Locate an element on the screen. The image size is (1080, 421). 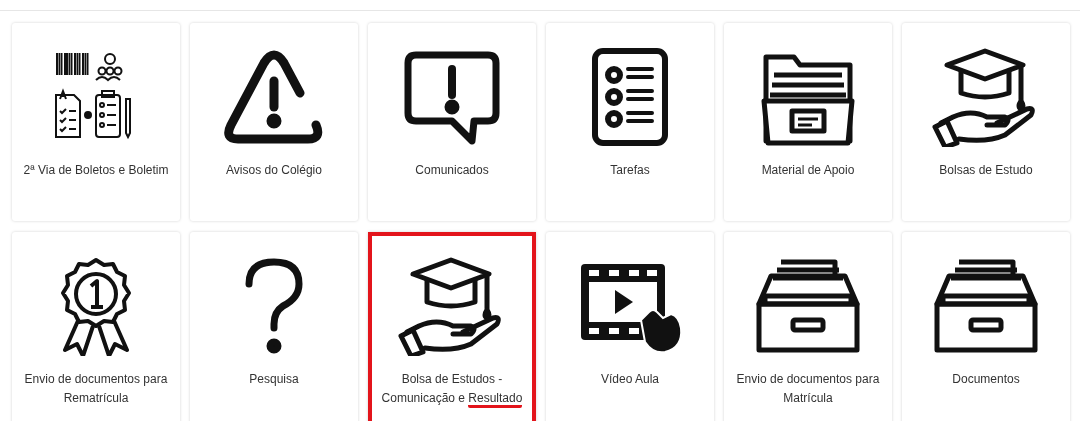
menu-tile: Bolsa de Estudos - Comunicação e Resultado is located at coordinates (452, 326).